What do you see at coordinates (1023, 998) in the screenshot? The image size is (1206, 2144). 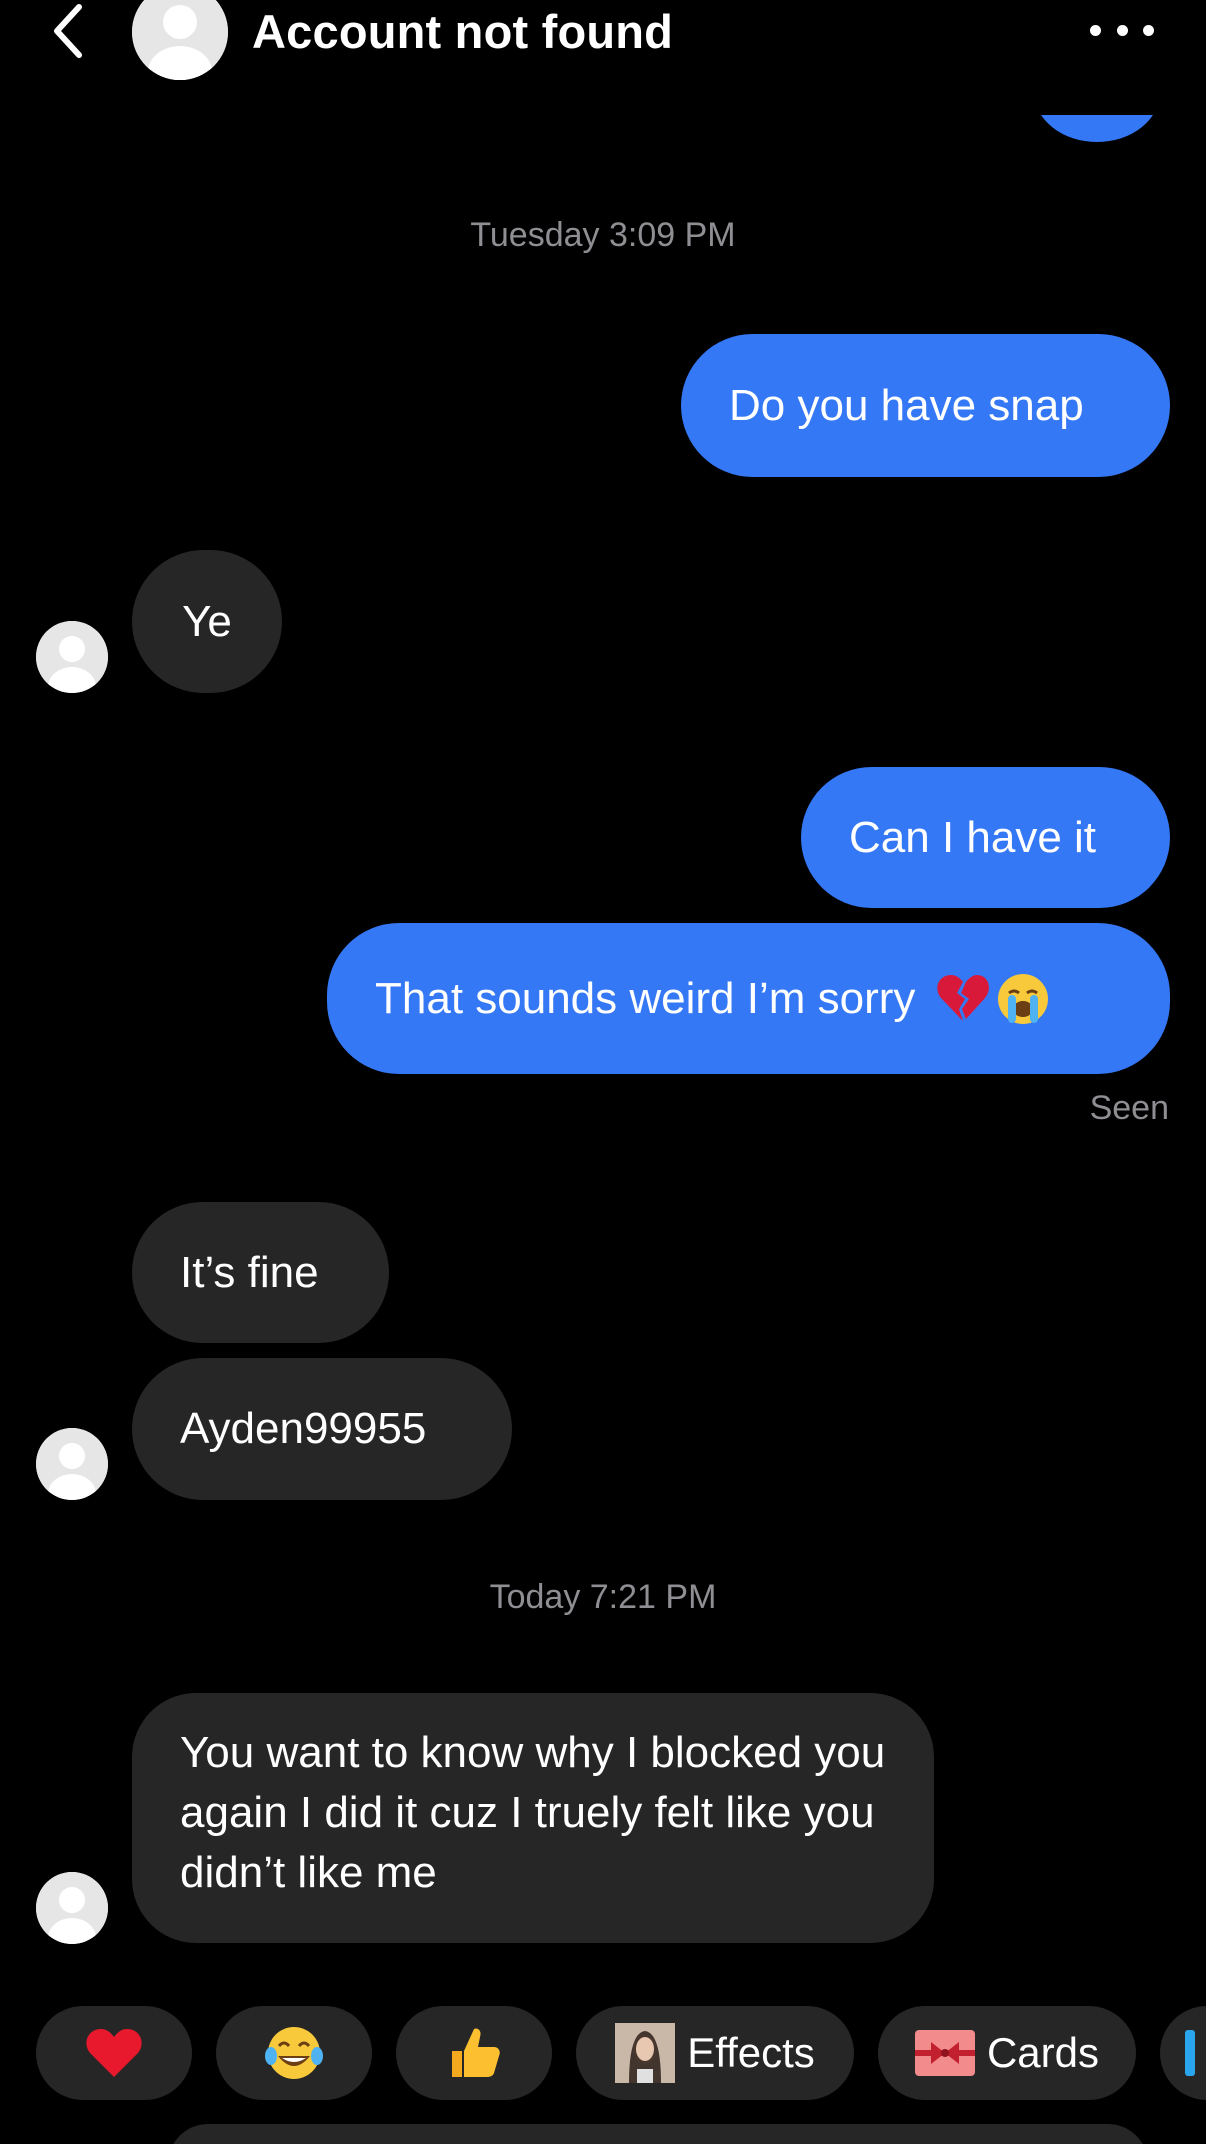 I see `loudly-crying-face-icon` at bounding box center [1023, 998].